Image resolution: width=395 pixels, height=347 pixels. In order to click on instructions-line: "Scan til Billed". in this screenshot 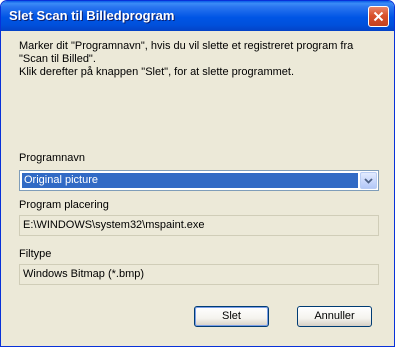, I will do `click(57, 59)`.